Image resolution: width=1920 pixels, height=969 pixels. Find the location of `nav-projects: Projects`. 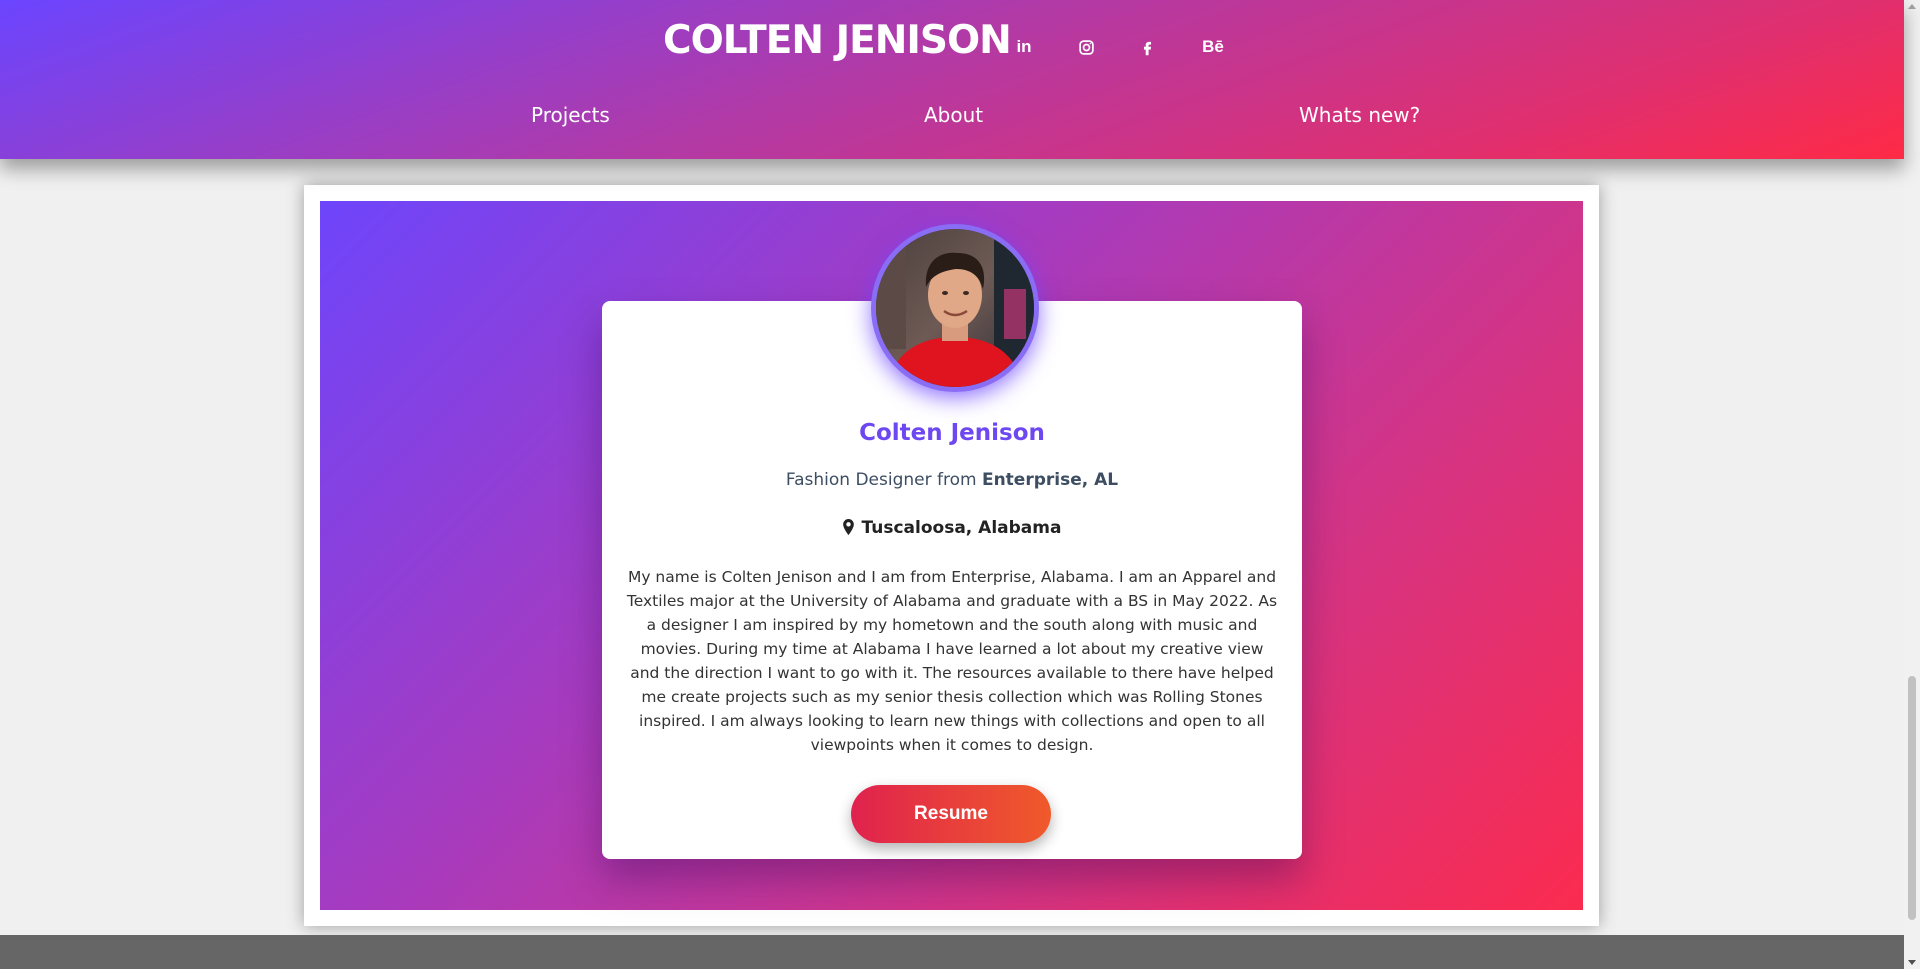

nav-projects: Projects is located at coordinates (570, 115).